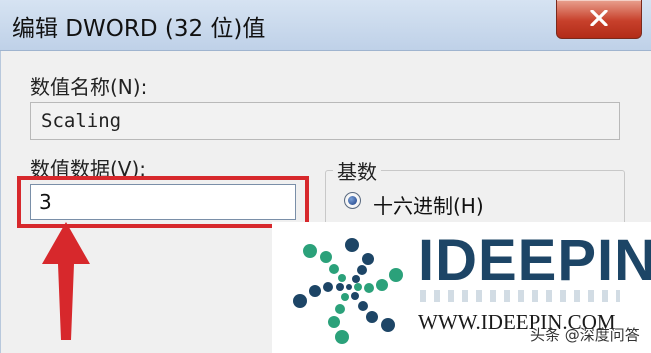 This screenshot has width=651, height=353. Describe the element at coordinates (348, 291) in the screenshot. I see `logo-icon` at that location.